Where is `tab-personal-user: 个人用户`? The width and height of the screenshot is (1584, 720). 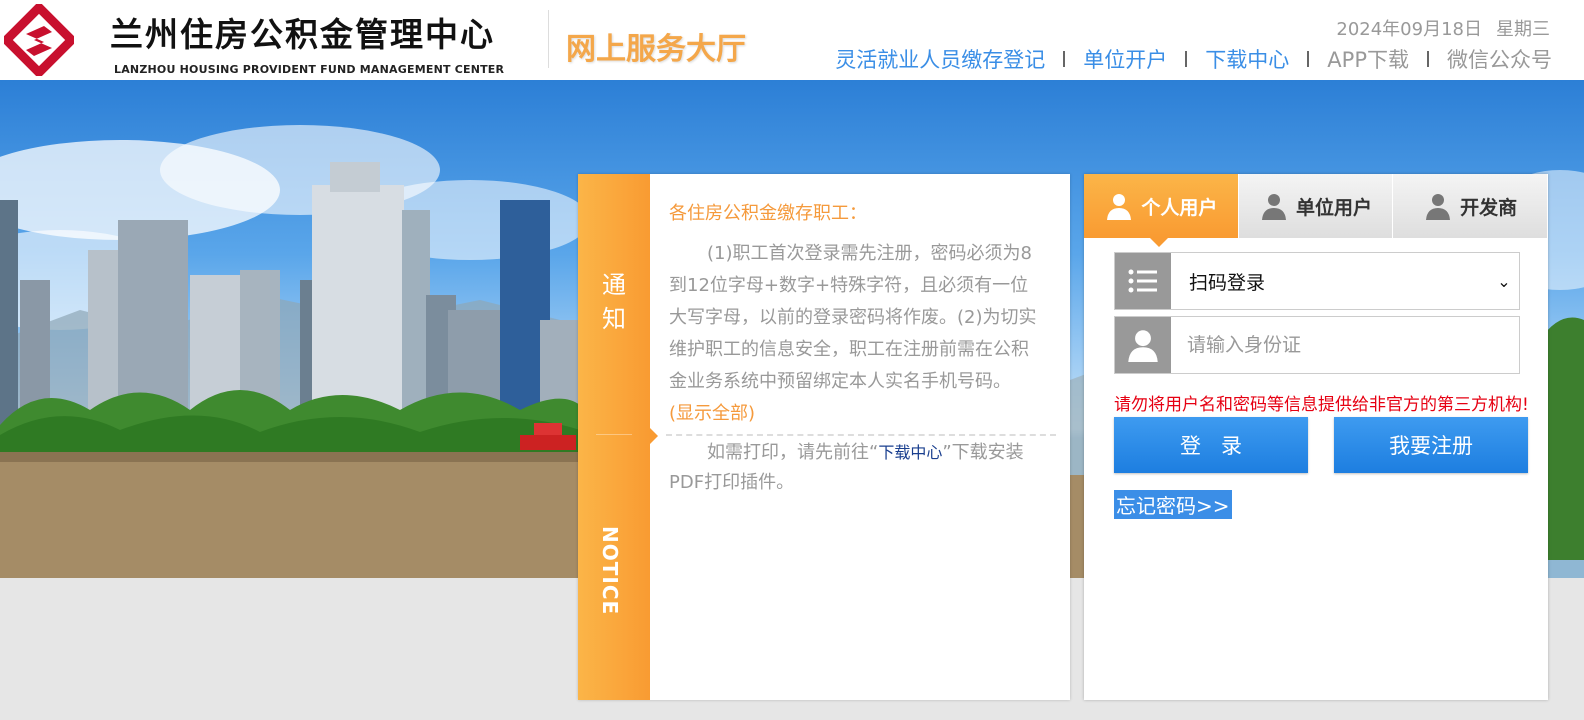 tab-personal-user: 个人用户 is located at coordinates (1161, 210).